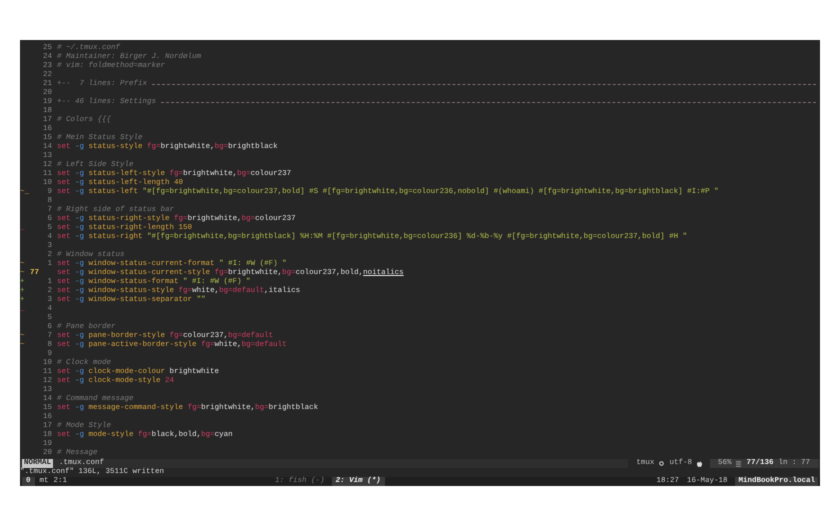 The width and height of the screenshot is (840, 507). What do you see at coordinates (699, 463) in the screenshot?
I see `apple-icon` at bounding box center [699, 463].